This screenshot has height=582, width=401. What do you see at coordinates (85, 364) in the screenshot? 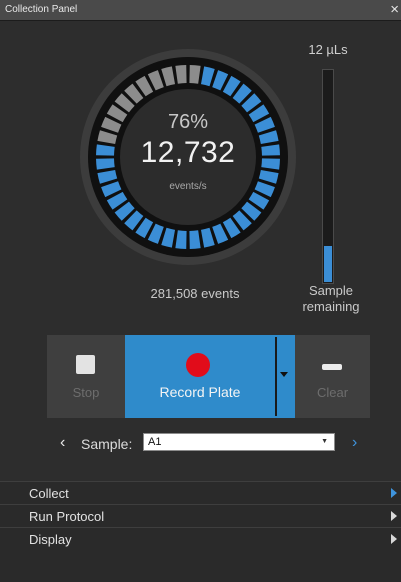
I see `square-icon` at bounding box center [85, 364].